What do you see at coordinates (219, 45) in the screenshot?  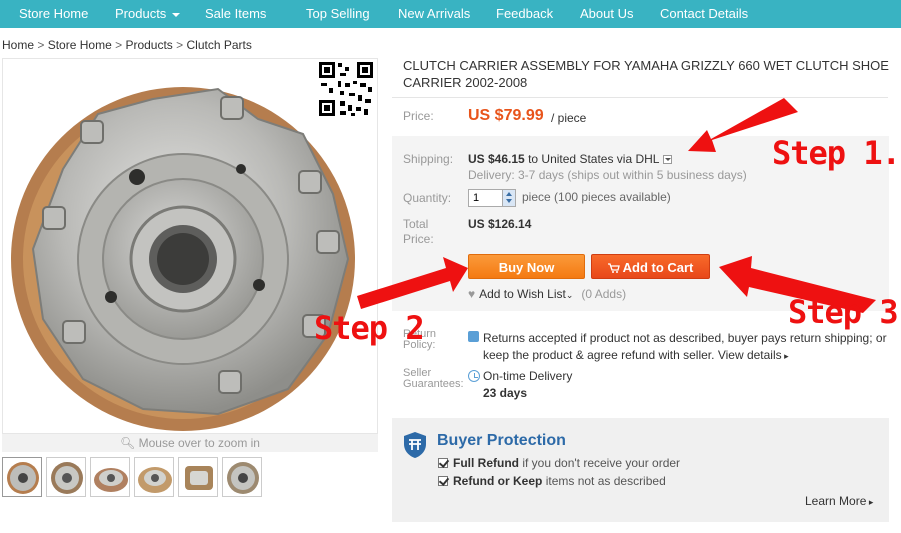 I see `breadcrumb-clutch-parts: Clutch Parts` at bounding box center [219, 45].